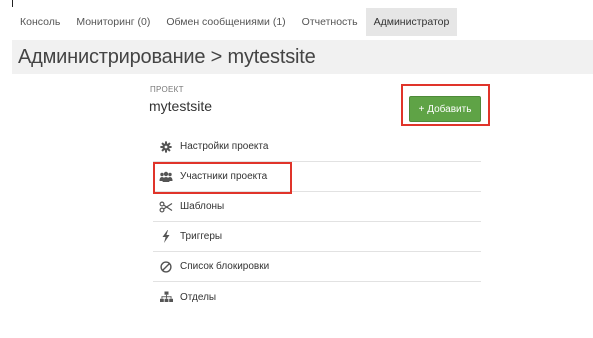 The width and height of the screenshot is (593, 338). I want to click on page-title-bar: Администрирование > mytestsite, so click(302, 57).